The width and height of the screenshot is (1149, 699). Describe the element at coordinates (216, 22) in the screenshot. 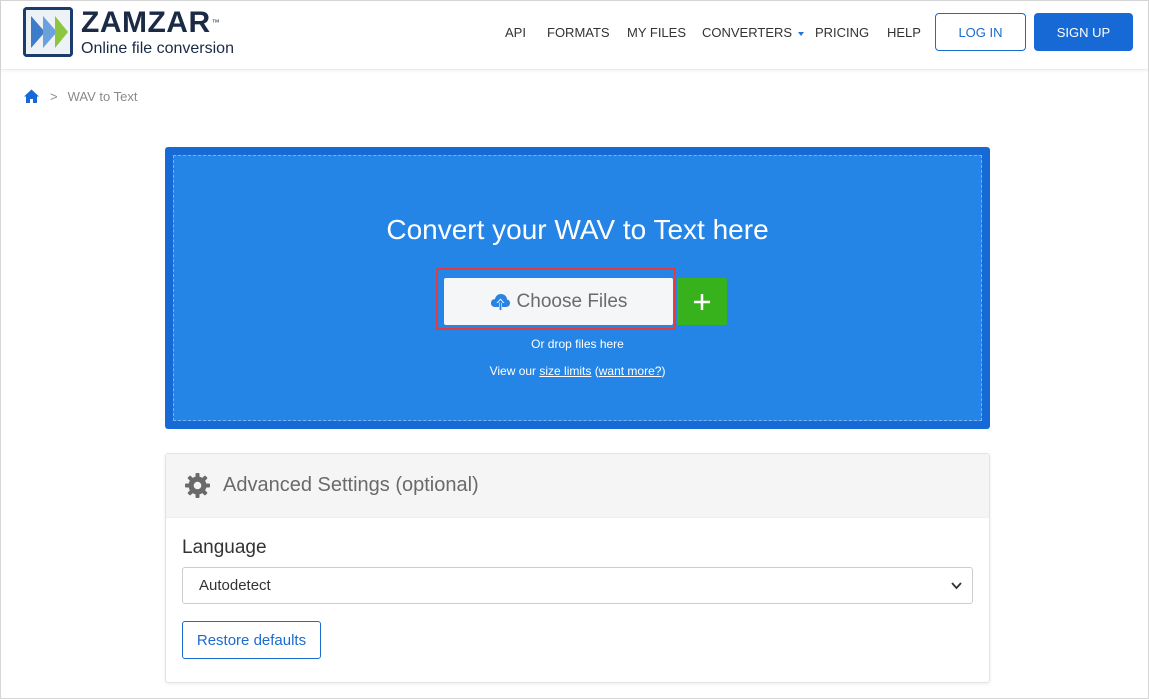

I see `trademark: ™` at that location.